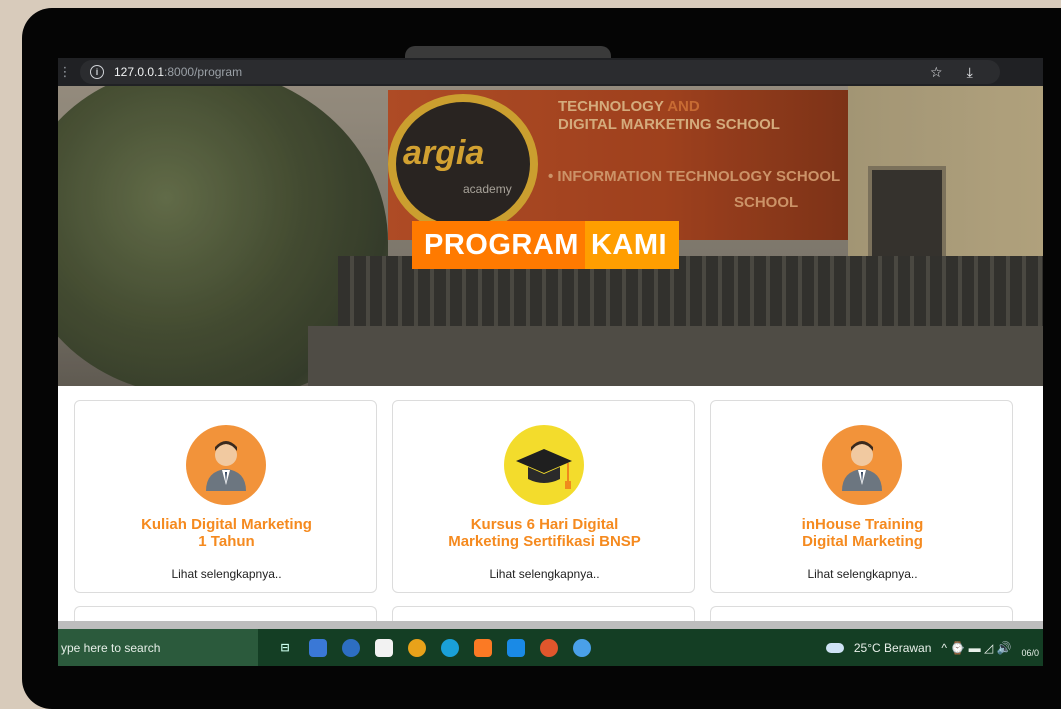  Describe the element at coordinates (203, 72) in the screenshot. I see `url-path: :8000/program` at that location.